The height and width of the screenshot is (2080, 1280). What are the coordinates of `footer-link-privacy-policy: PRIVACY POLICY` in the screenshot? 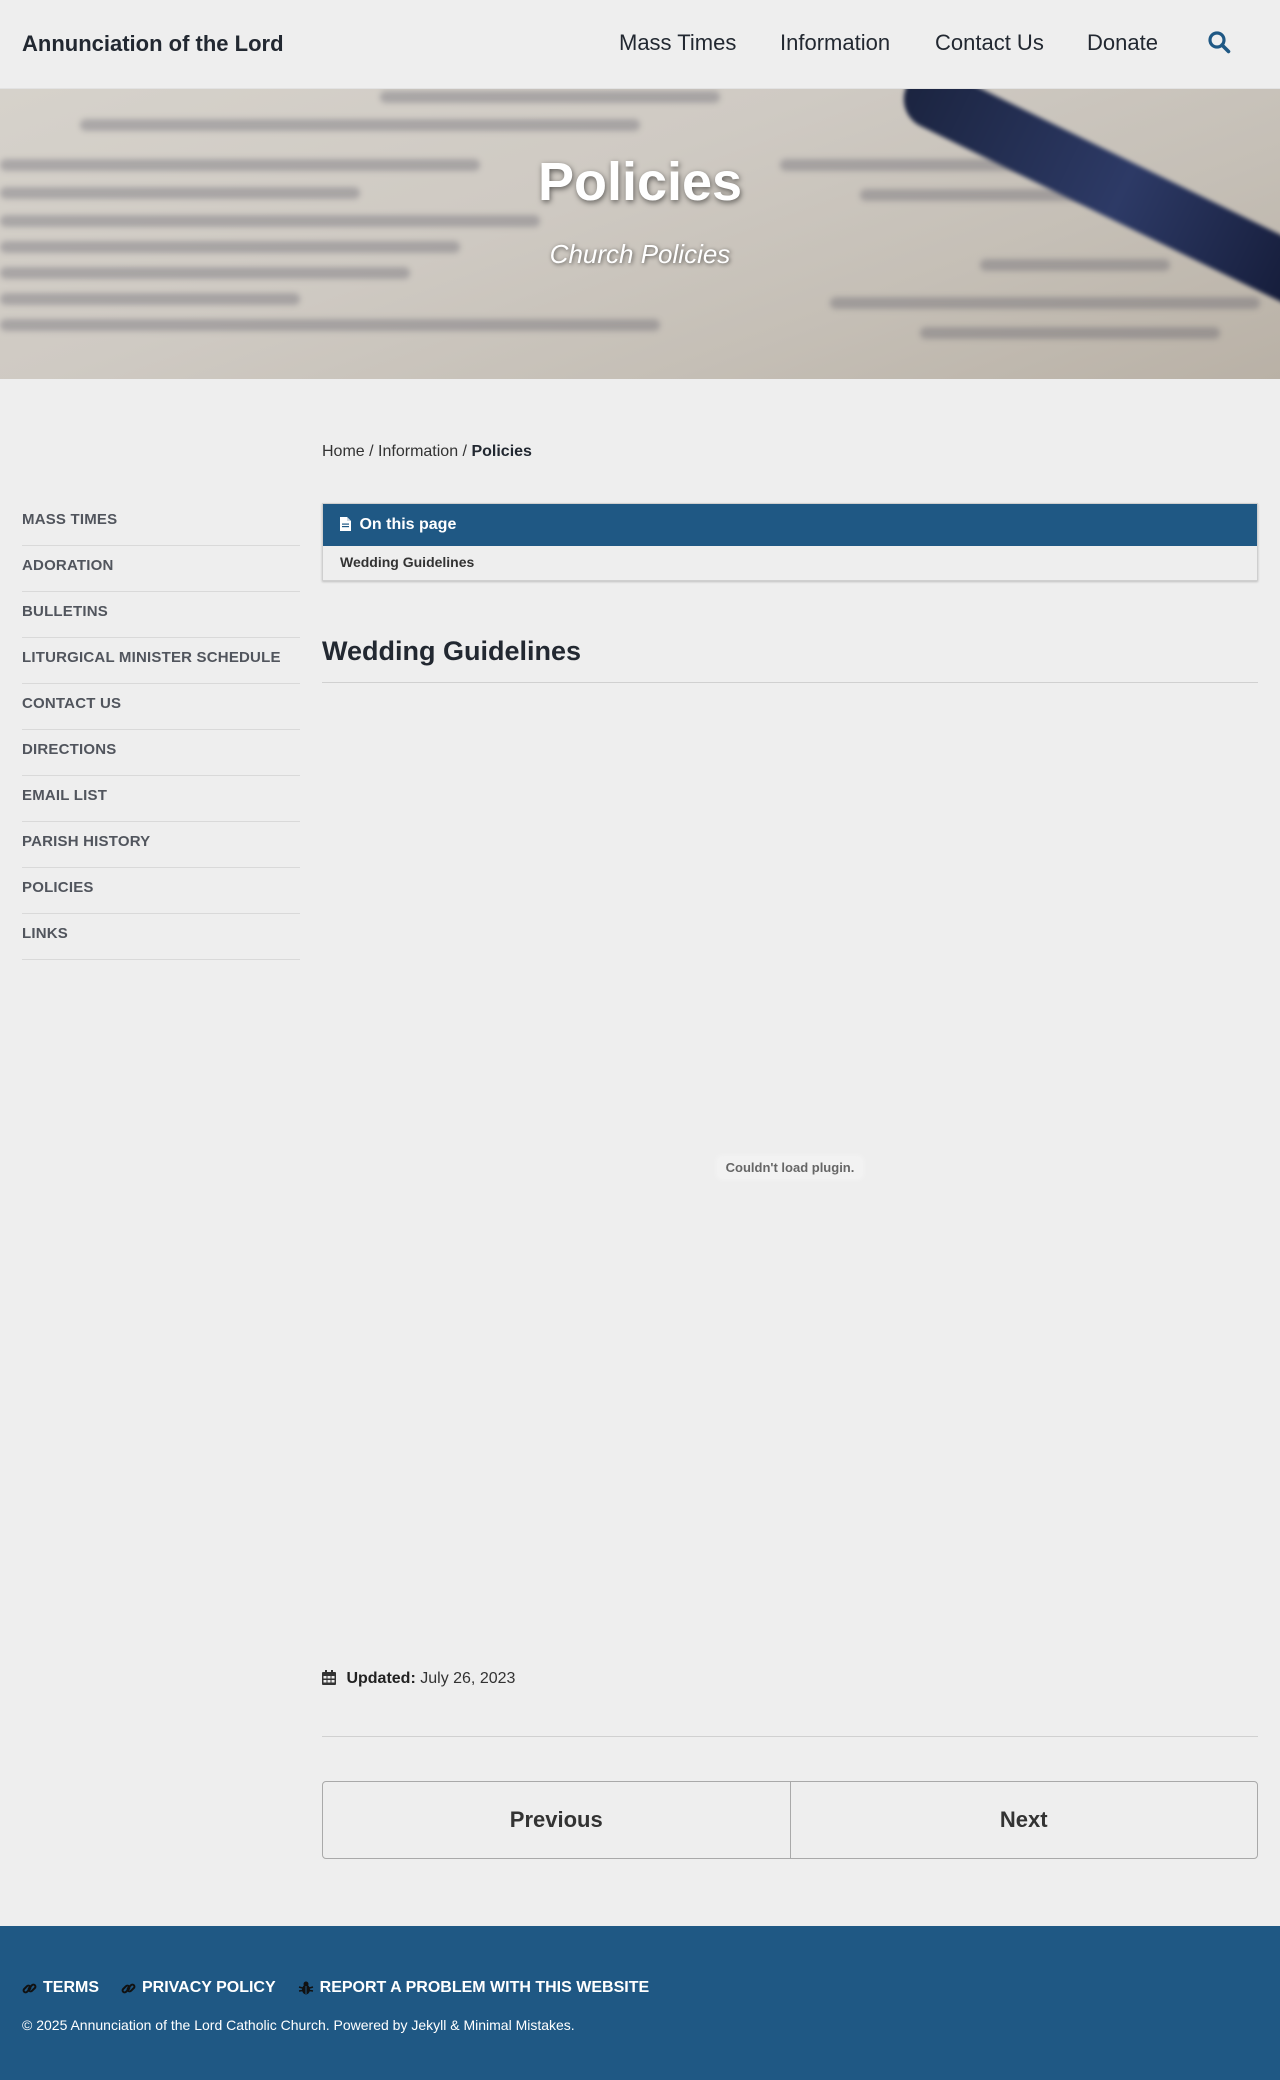 It's located at (198, 1988).